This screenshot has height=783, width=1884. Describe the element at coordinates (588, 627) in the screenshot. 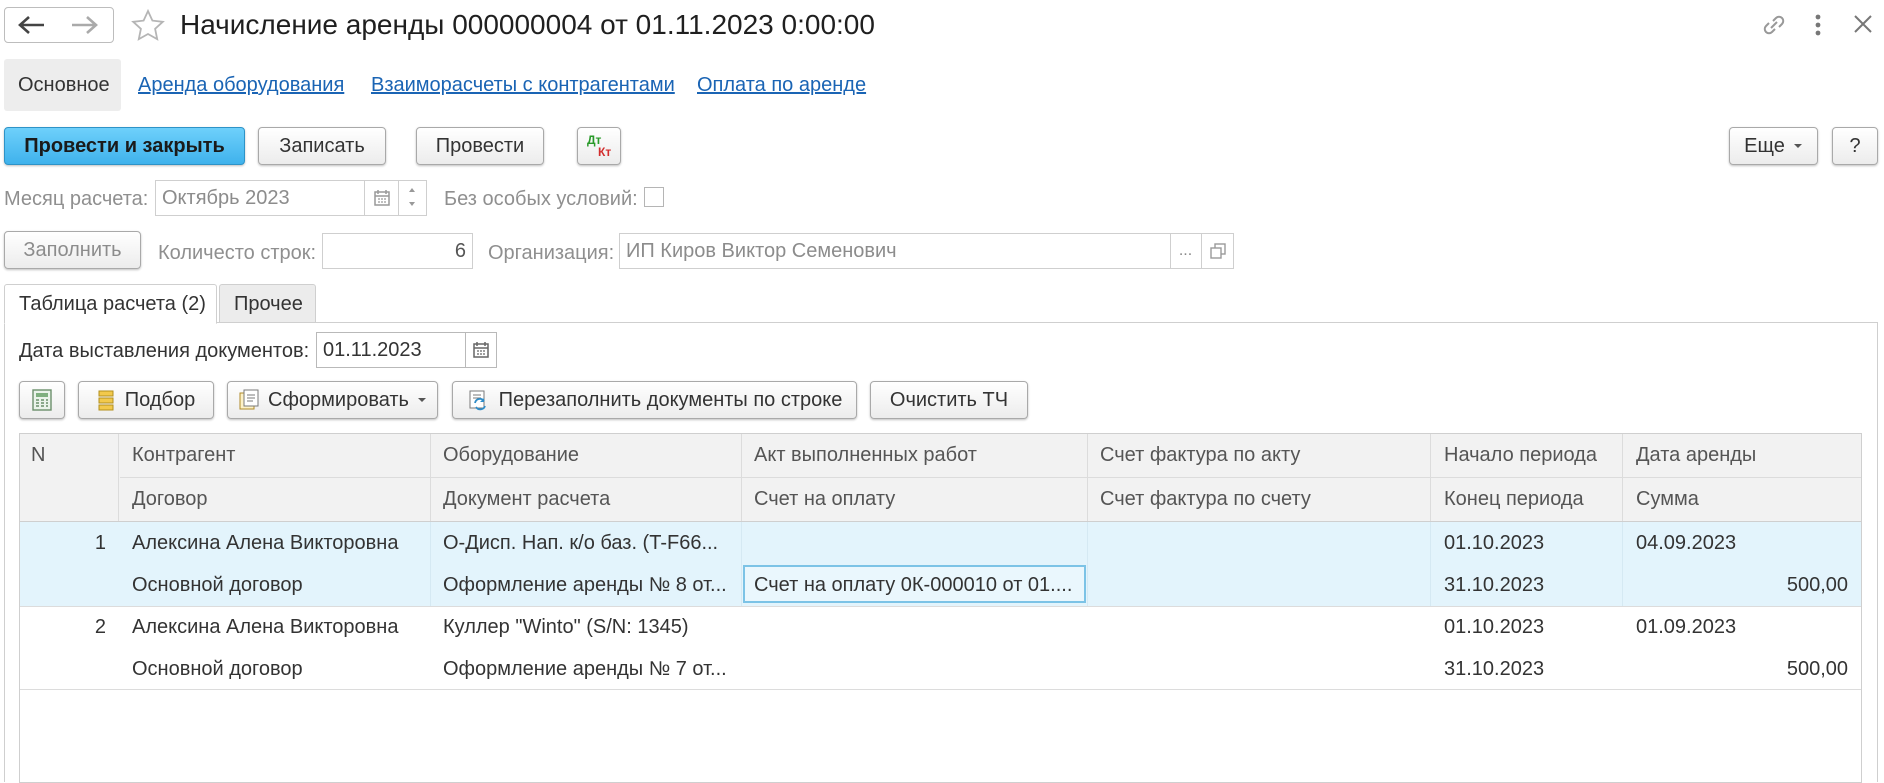

I see `equipment-cell: Куллер "Winto" (S/N: 1345)` at that location.